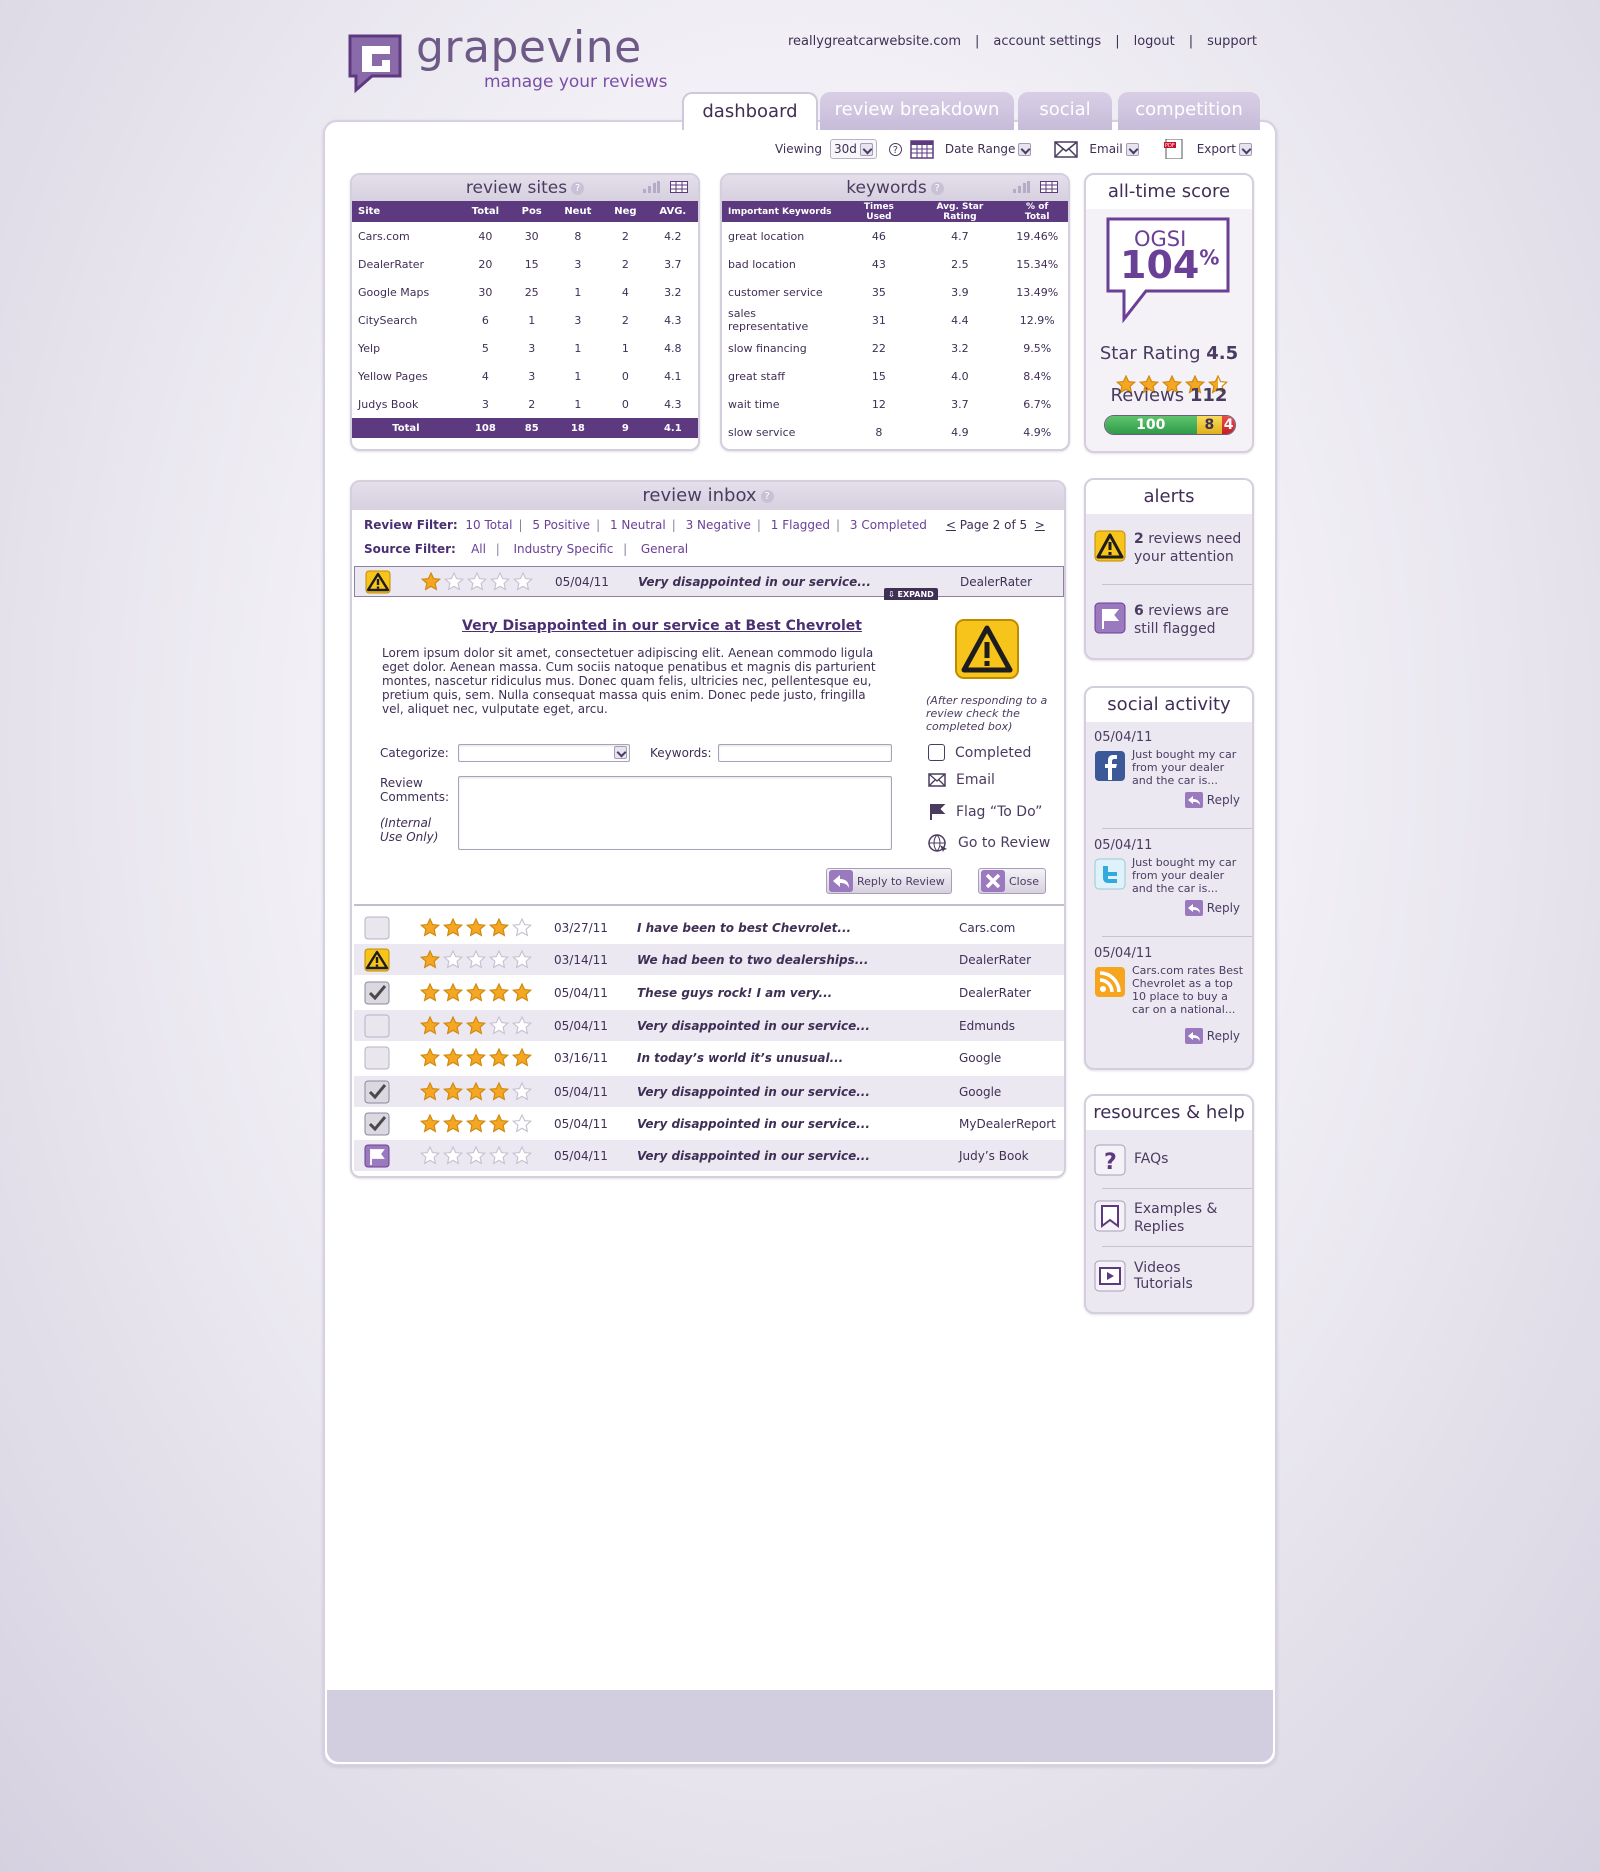 The image size is (1600, 1872). What do you see at coordinates (1012, 881) in the screenshot?
I see `close-button: Close` at bounding box center [1012, 881].